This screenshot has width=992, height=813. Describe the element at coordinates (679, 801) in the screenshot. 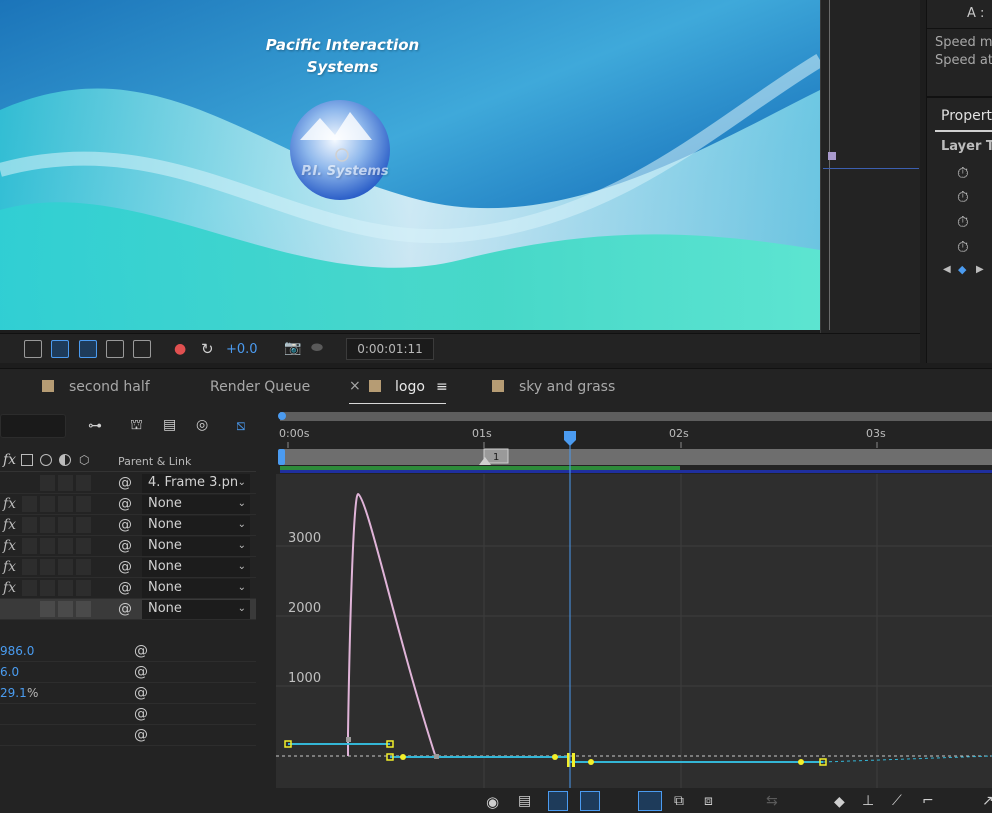

I see `fit-selection-icon: ⧉` at that location.